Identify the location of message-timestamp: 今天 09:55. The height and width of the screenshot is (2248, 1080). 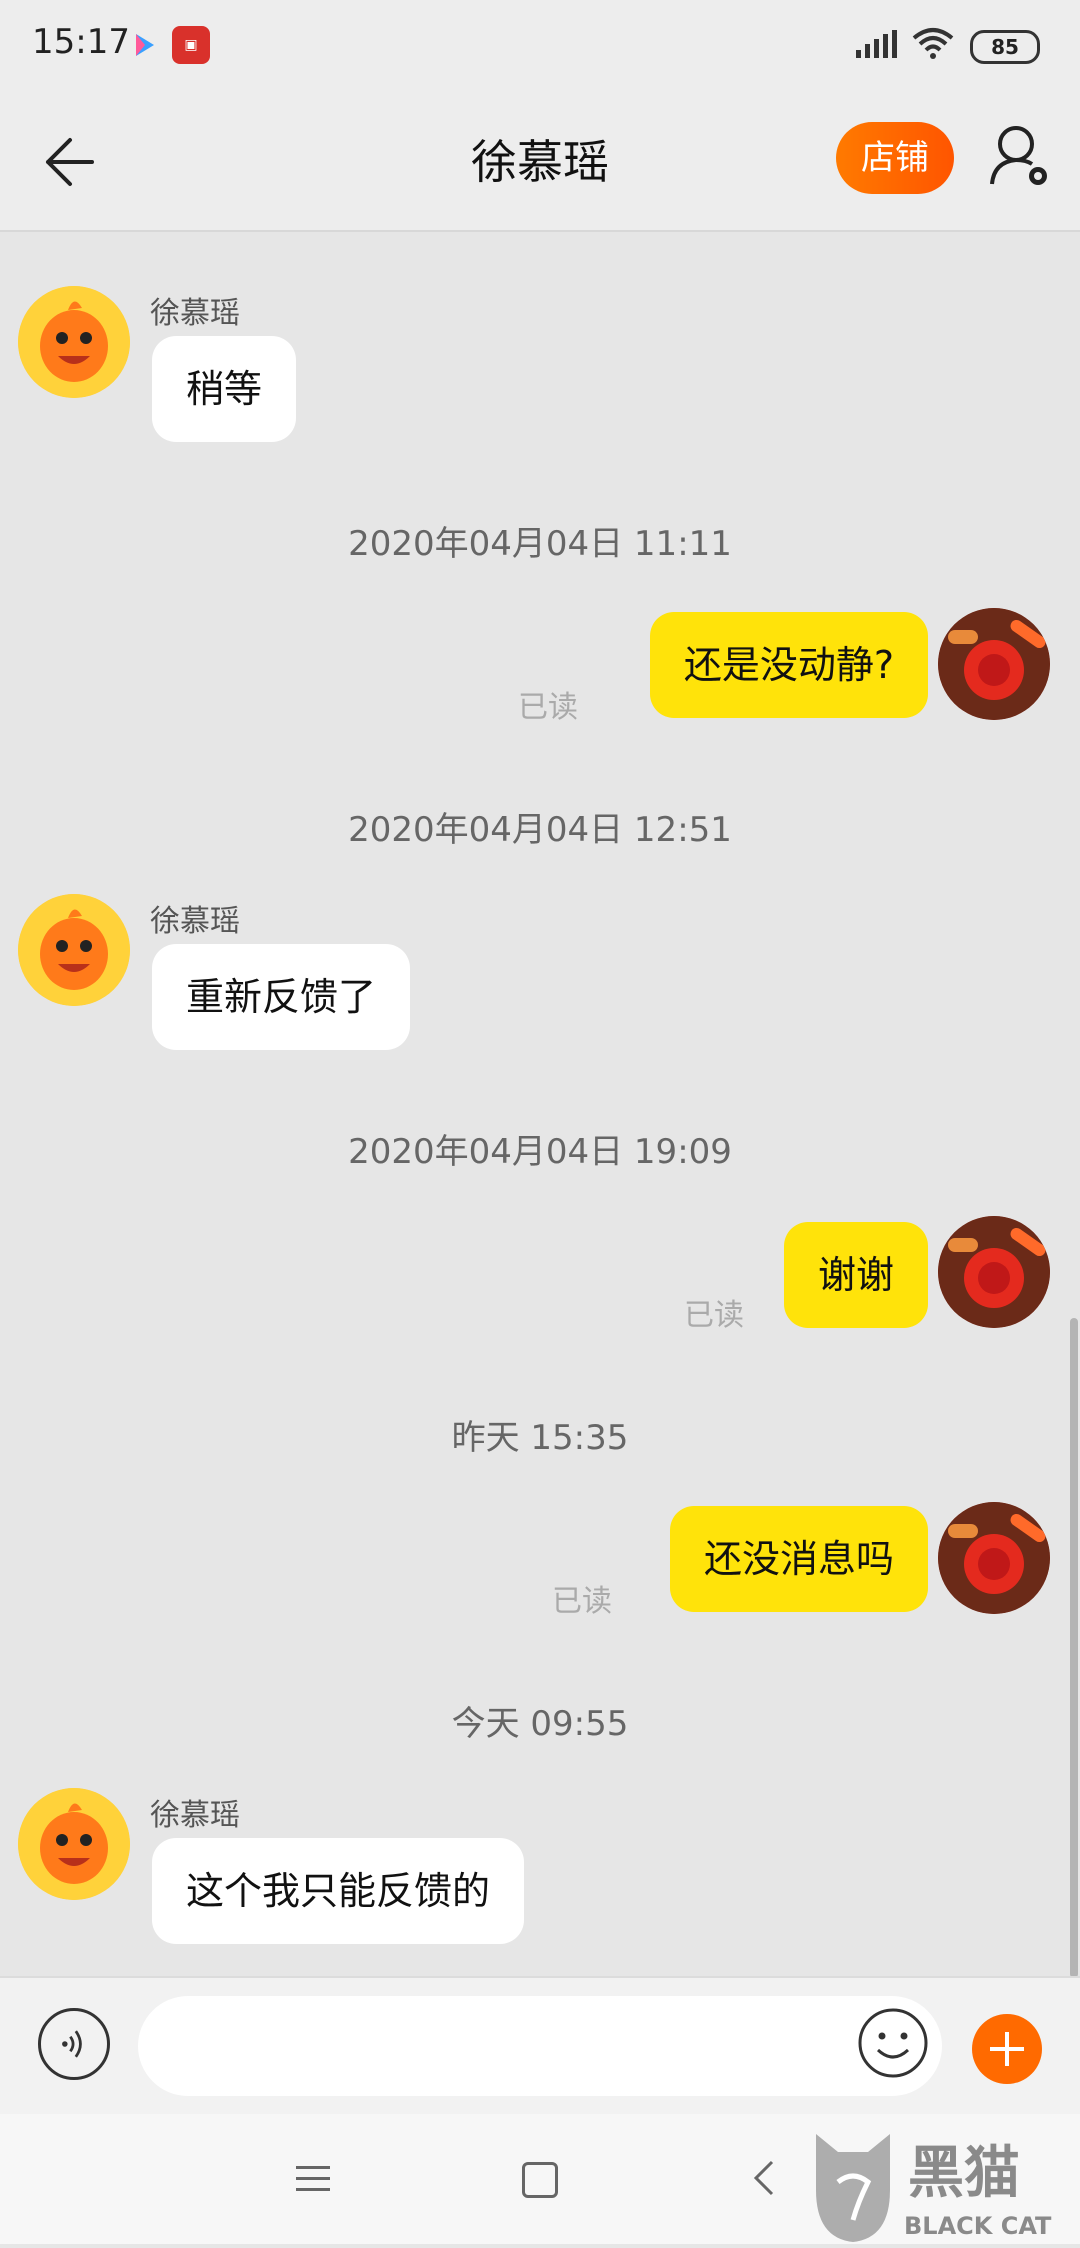
(540, 1724).